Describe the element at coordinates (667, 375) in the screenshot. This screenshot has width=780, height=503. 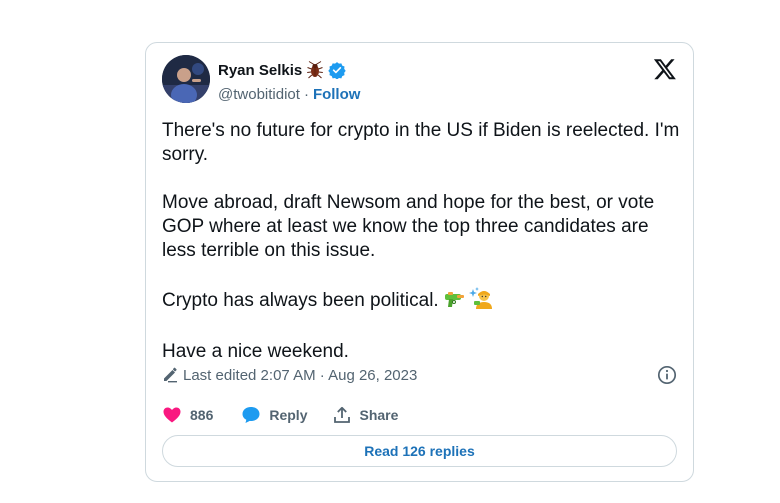
I see `info-icon` at that location.